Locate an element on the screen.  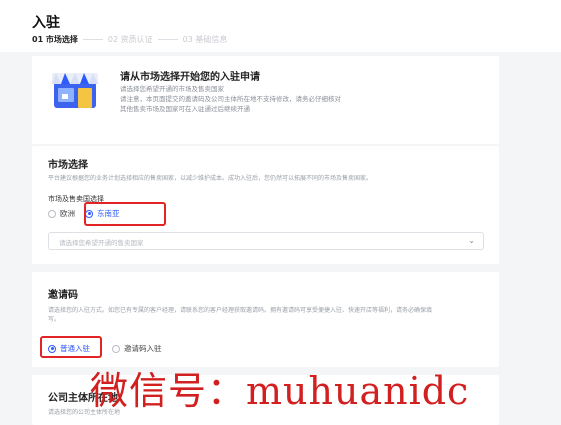
market-title: 市场选择 is located at coordinates (68, 165).